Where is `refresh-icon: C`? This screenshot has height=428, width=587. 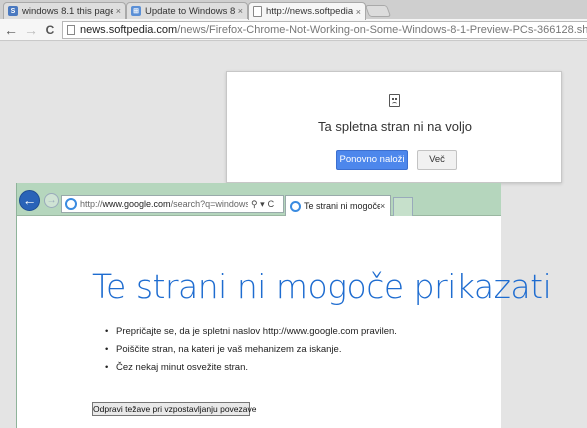
refresh-icon: C is located at coordinates (271, 204).